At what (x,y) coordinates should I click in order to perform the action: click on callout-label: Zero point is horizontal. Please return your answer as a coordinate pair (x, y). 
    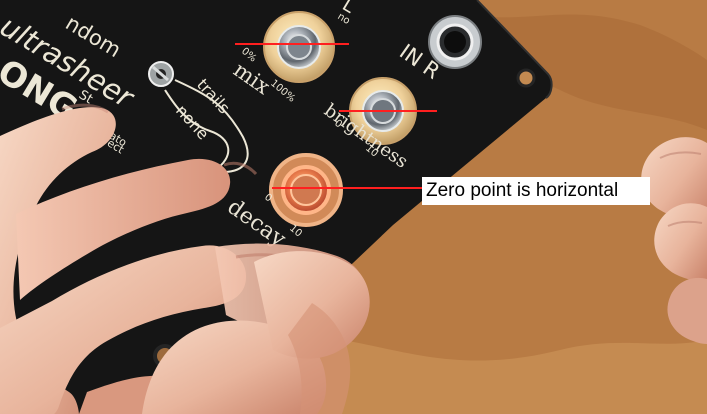
    Looking at the image, I should click on (536, 191).